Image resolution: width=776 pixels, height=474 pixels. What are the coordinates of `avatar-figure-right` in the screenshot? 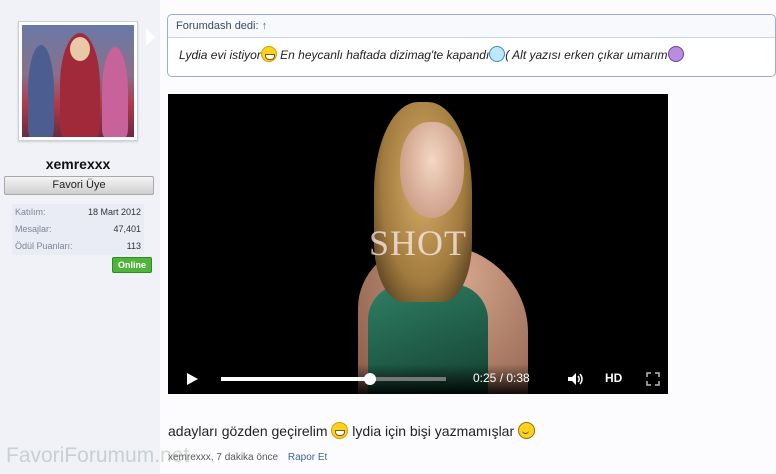 It's located at (115, 92).